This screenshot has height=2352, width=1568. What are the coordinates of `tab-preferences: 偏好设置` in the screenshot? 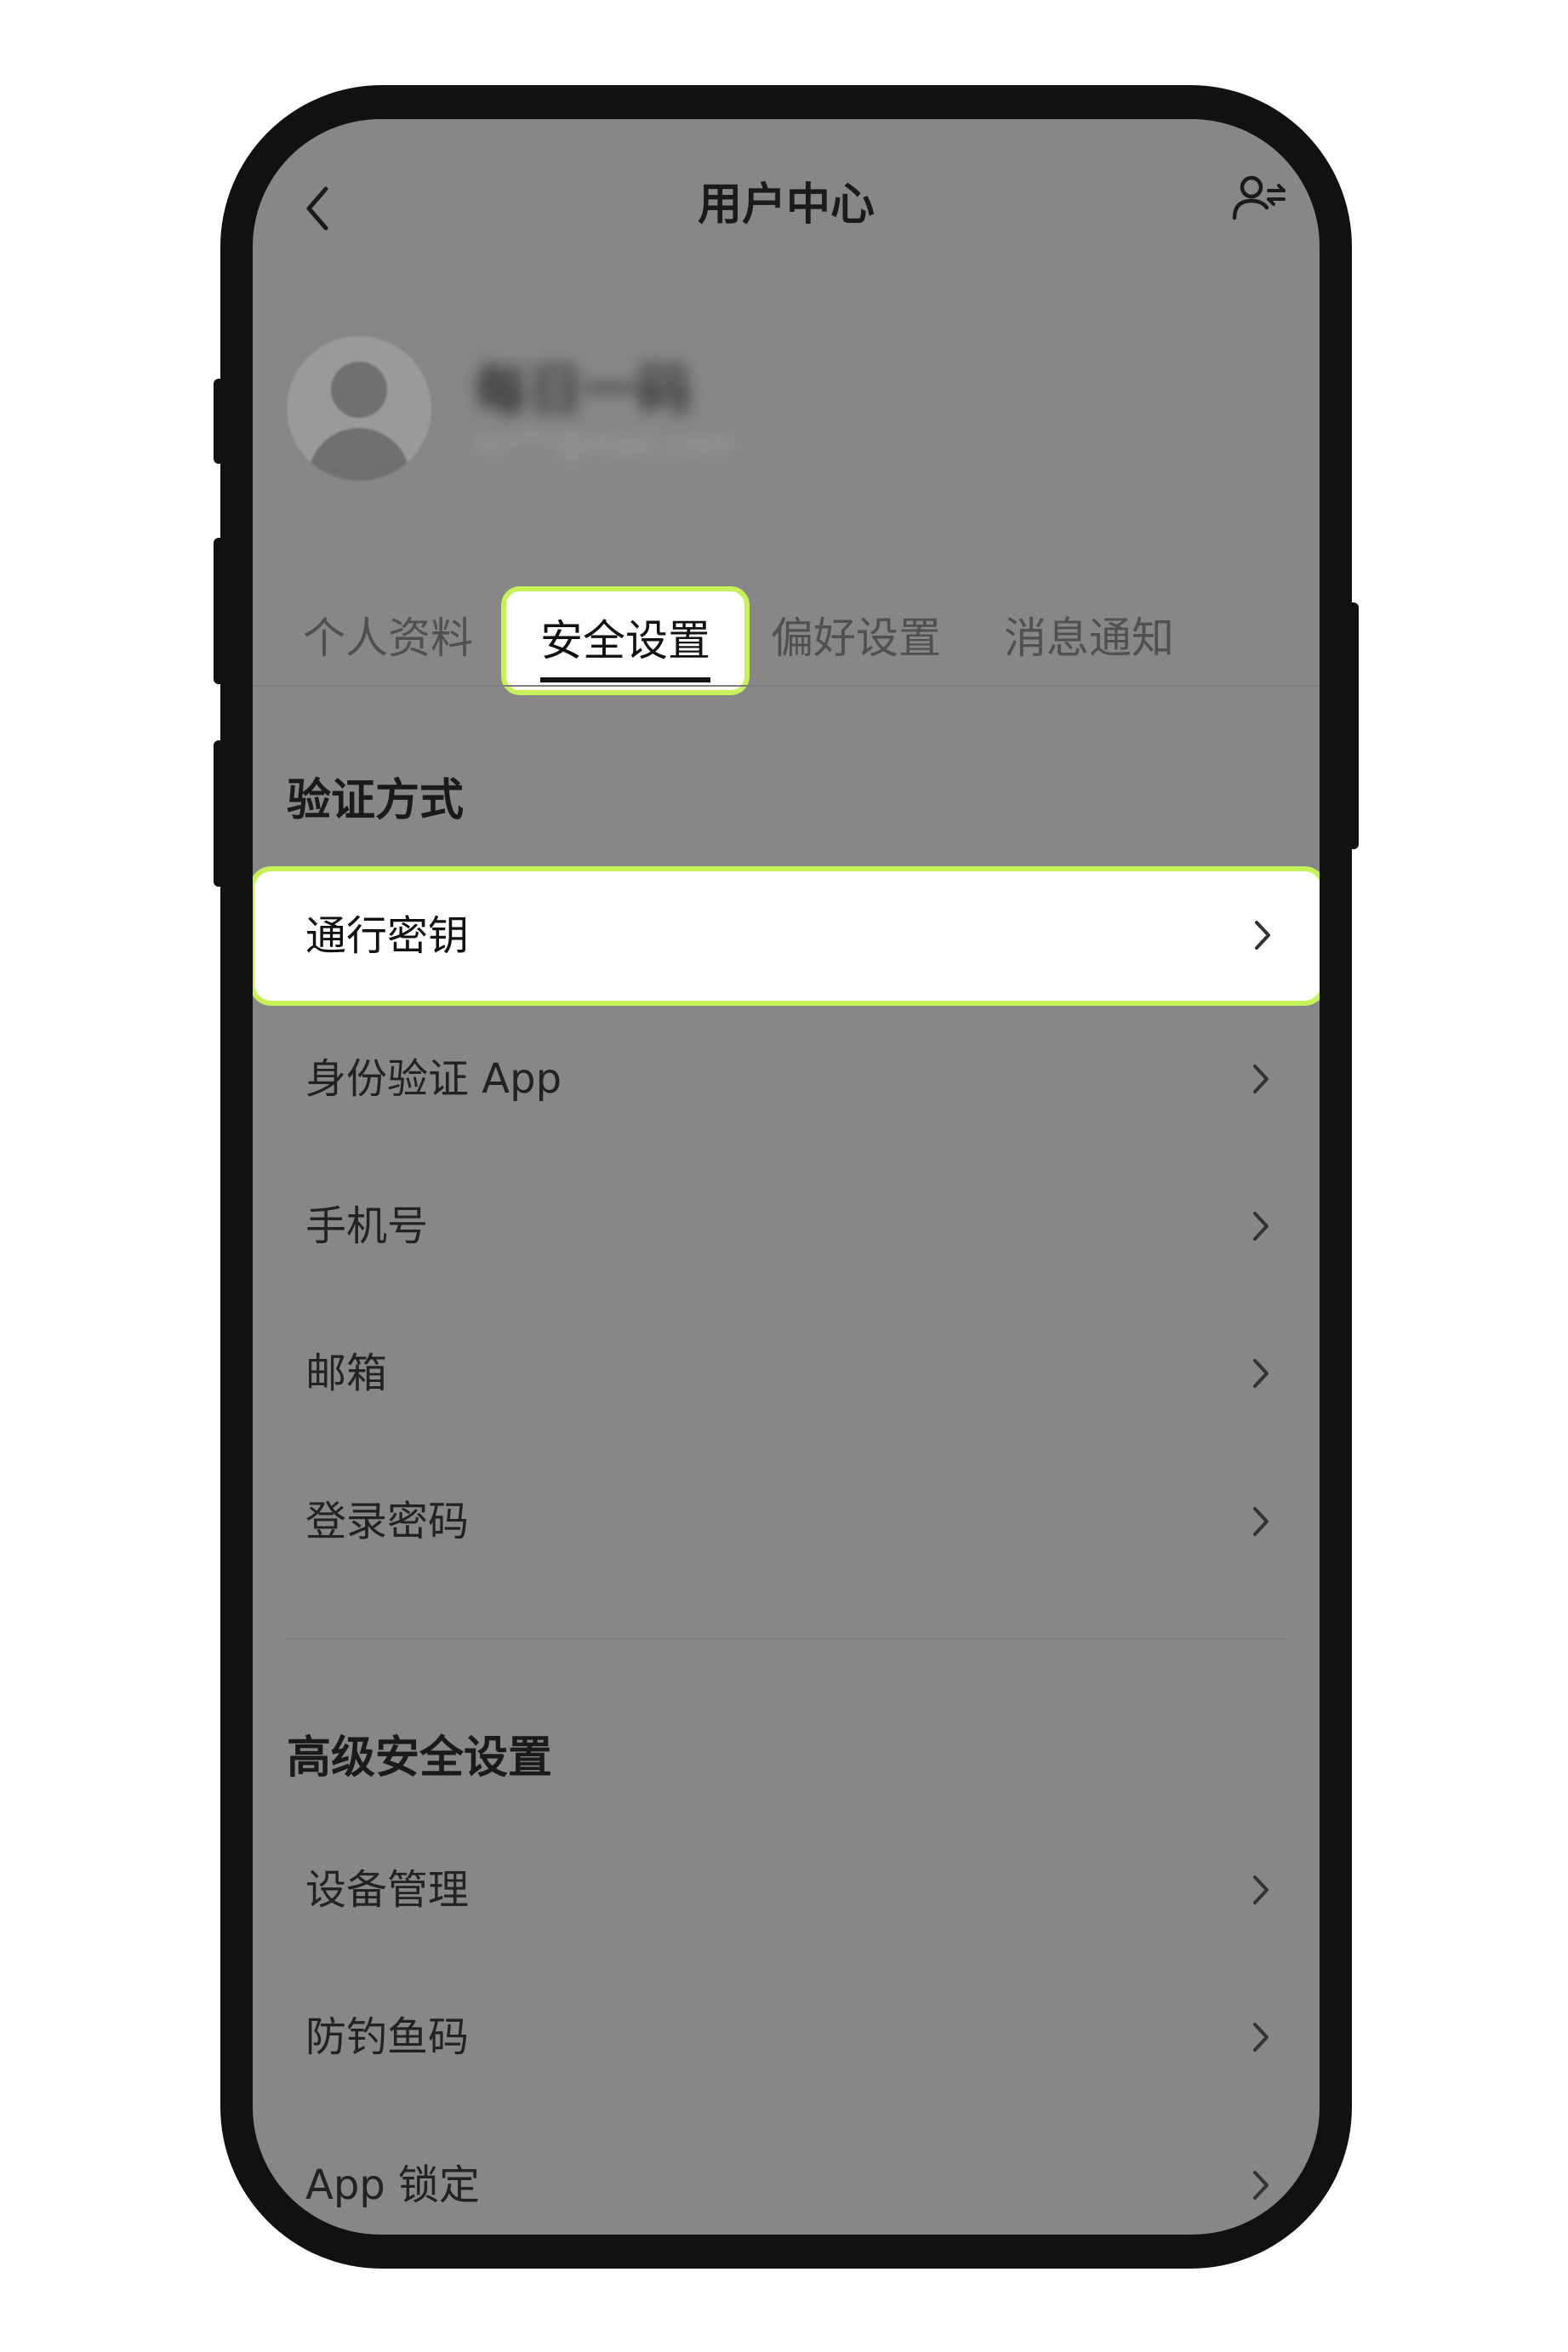 It's located at (856, 638).